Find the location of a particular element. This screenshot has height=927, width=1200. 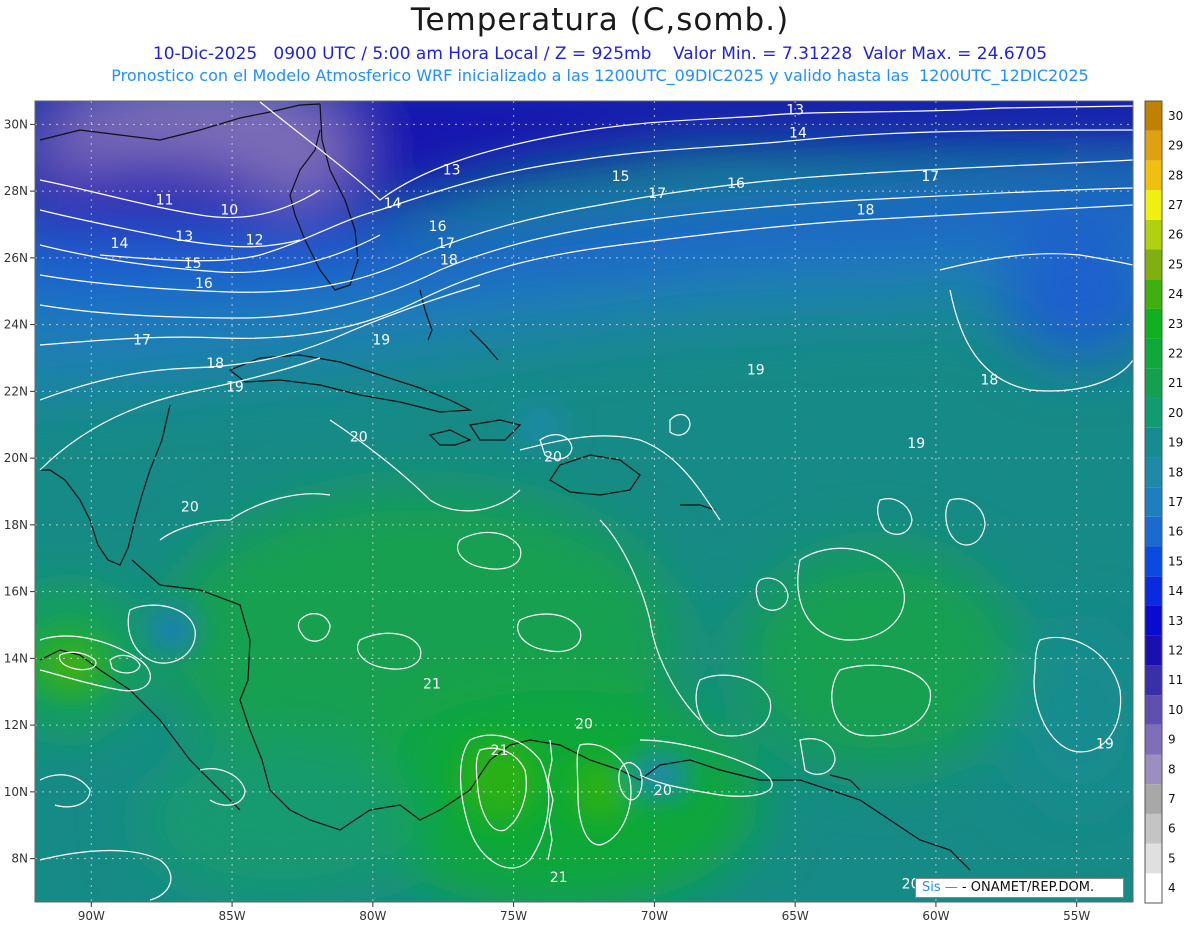

lat-tick-label: 14N is located at coordinates (16, 658).